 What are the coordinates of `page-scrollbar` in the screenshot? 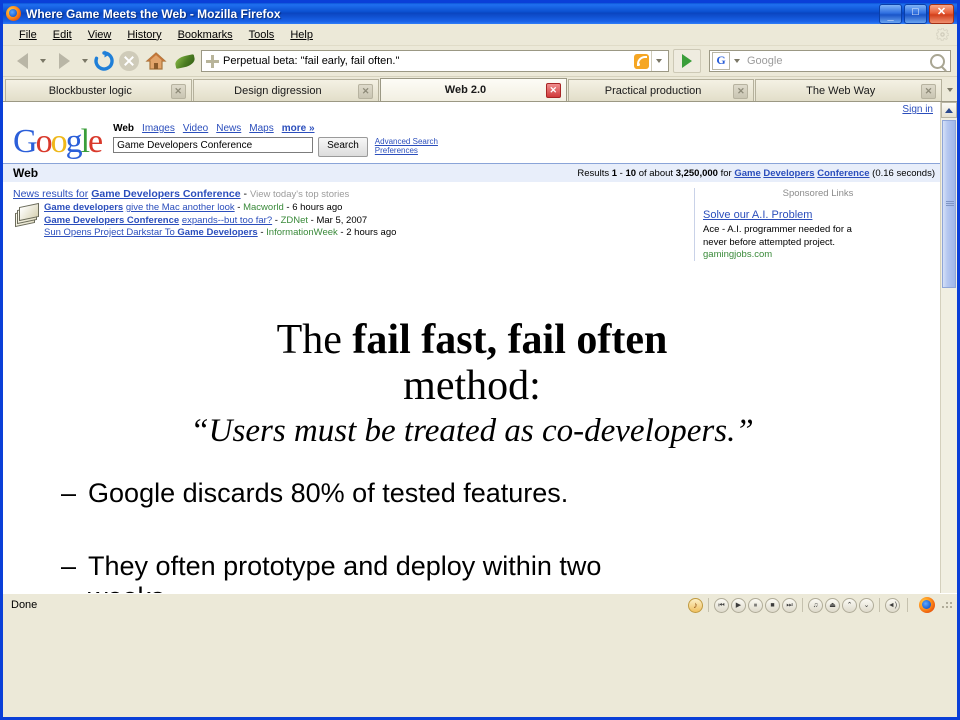 It's located at (948, 347).